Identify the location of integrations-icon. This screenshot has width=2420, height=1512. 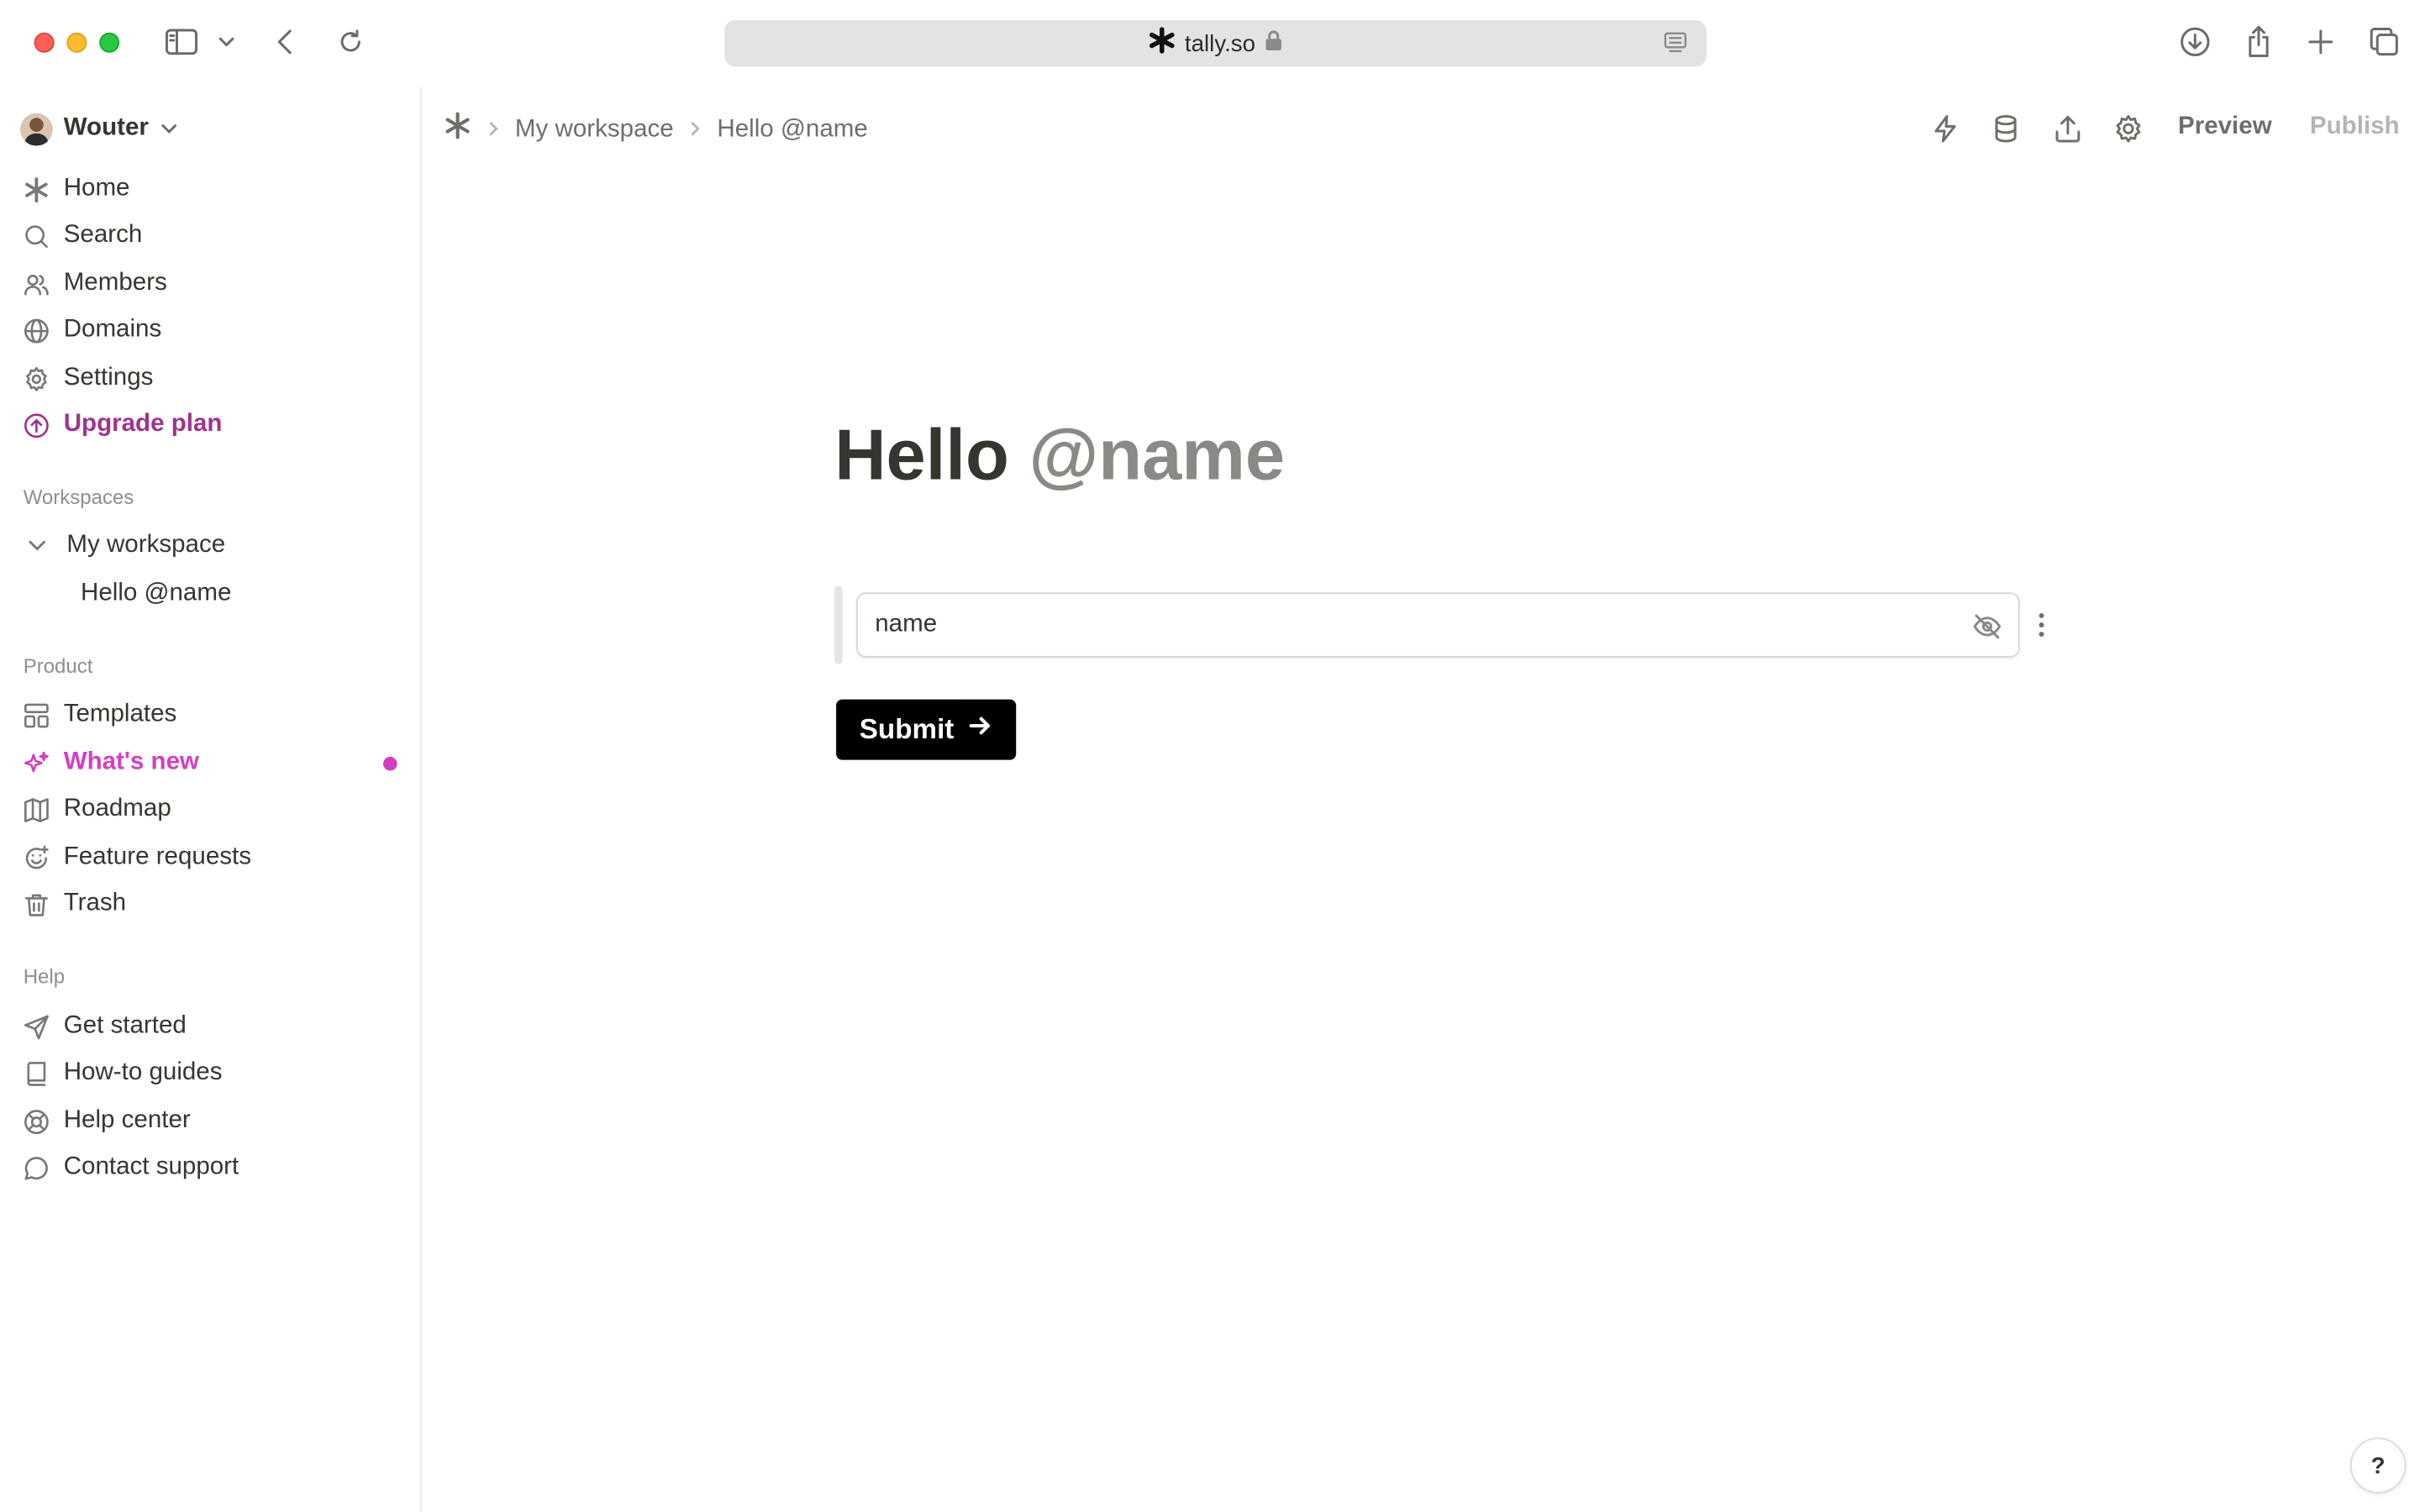
(1945, 128).